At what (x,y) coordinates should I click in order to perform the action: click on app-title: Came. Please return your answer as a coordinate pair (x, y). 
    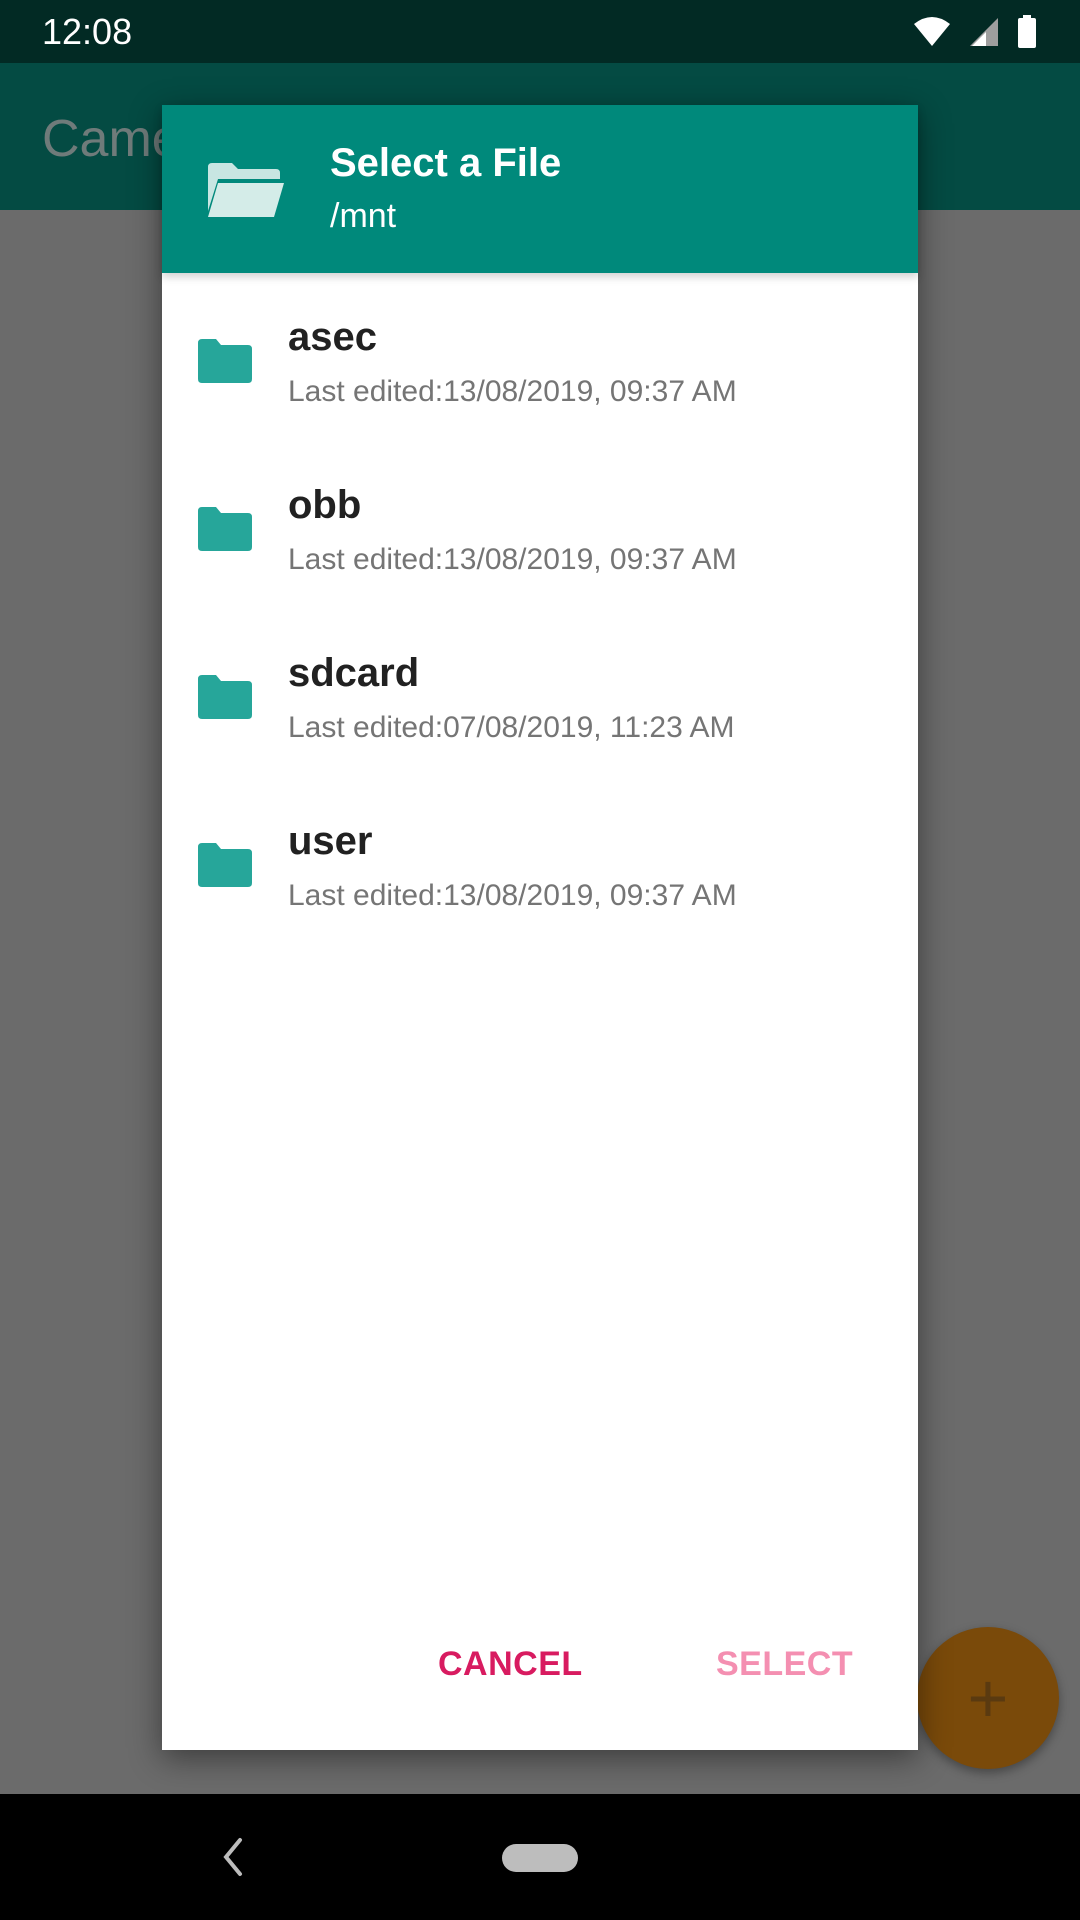
    Looking at the image, I should click on (111, 139).